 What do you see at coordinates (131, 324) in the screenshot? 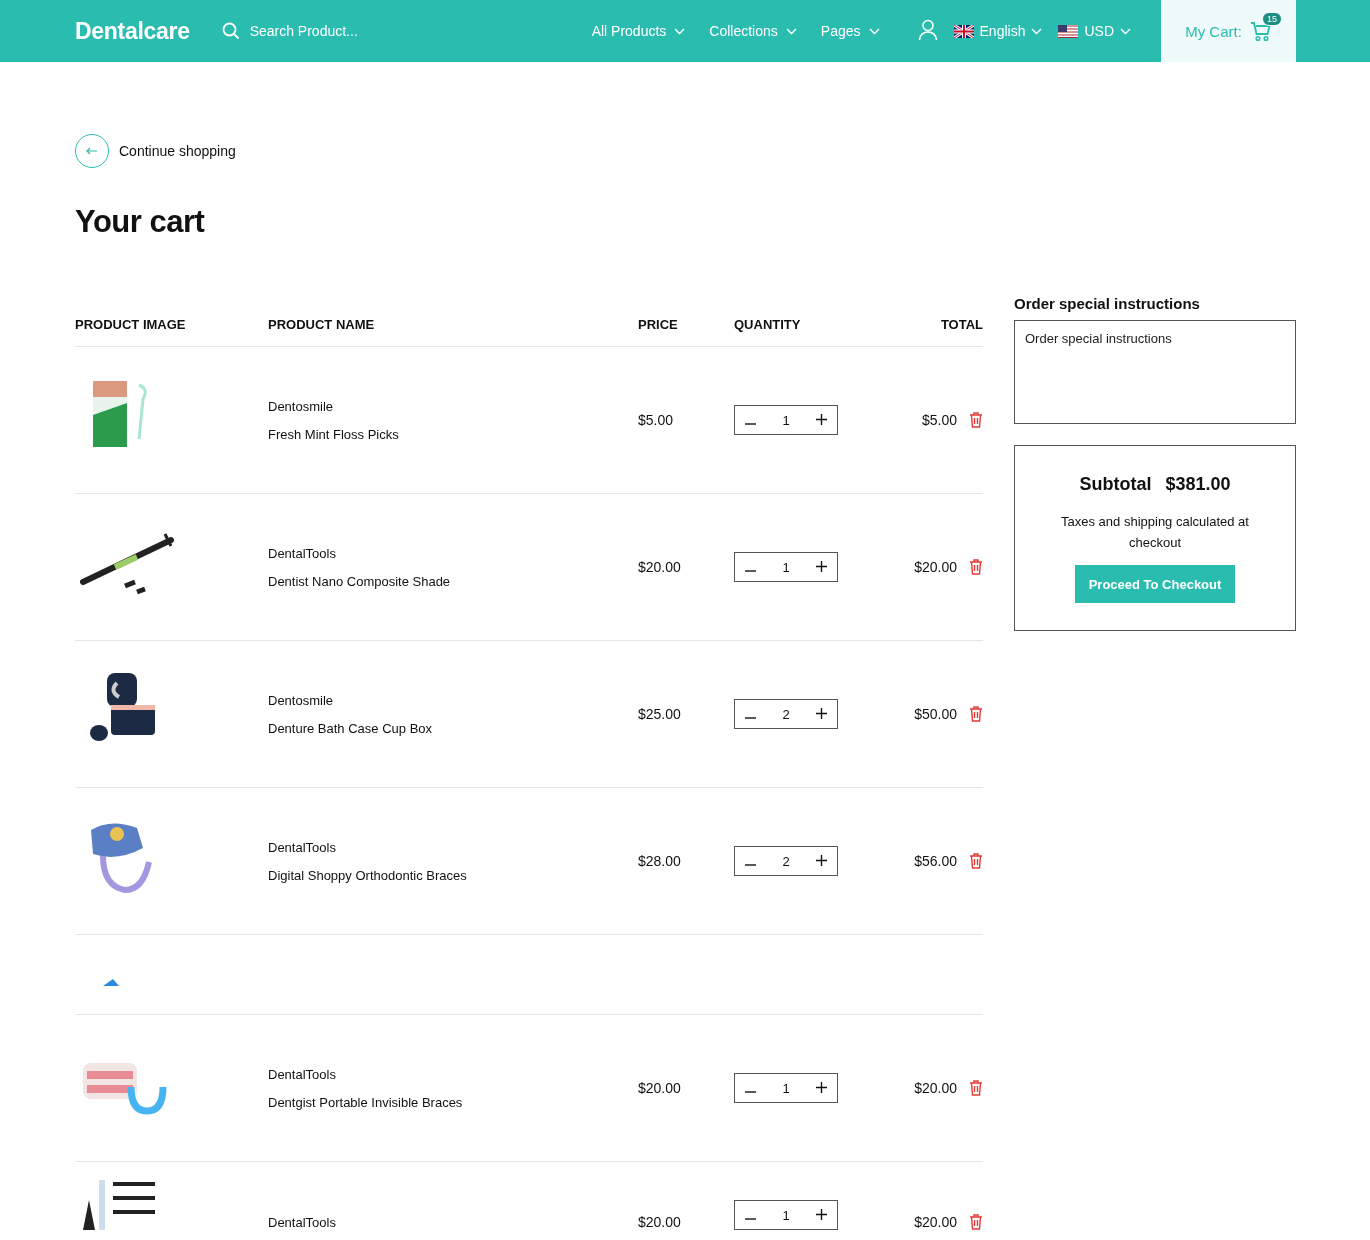
I see `column-header: PRODUCT IMAGE` at bounding box center [131, 324].